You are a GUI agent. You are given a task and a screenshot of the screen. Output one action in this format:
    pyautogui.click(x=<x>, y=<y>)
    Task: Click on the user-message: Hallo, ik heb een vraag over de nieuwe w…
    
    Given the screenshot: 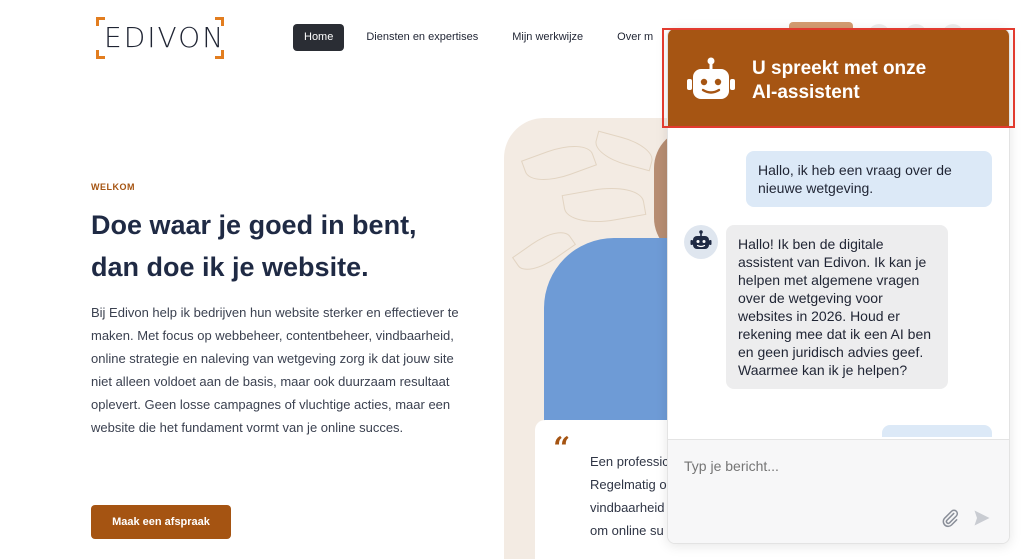 What is the action you would take?
    pyautogui.click(x=869, y=179)
    